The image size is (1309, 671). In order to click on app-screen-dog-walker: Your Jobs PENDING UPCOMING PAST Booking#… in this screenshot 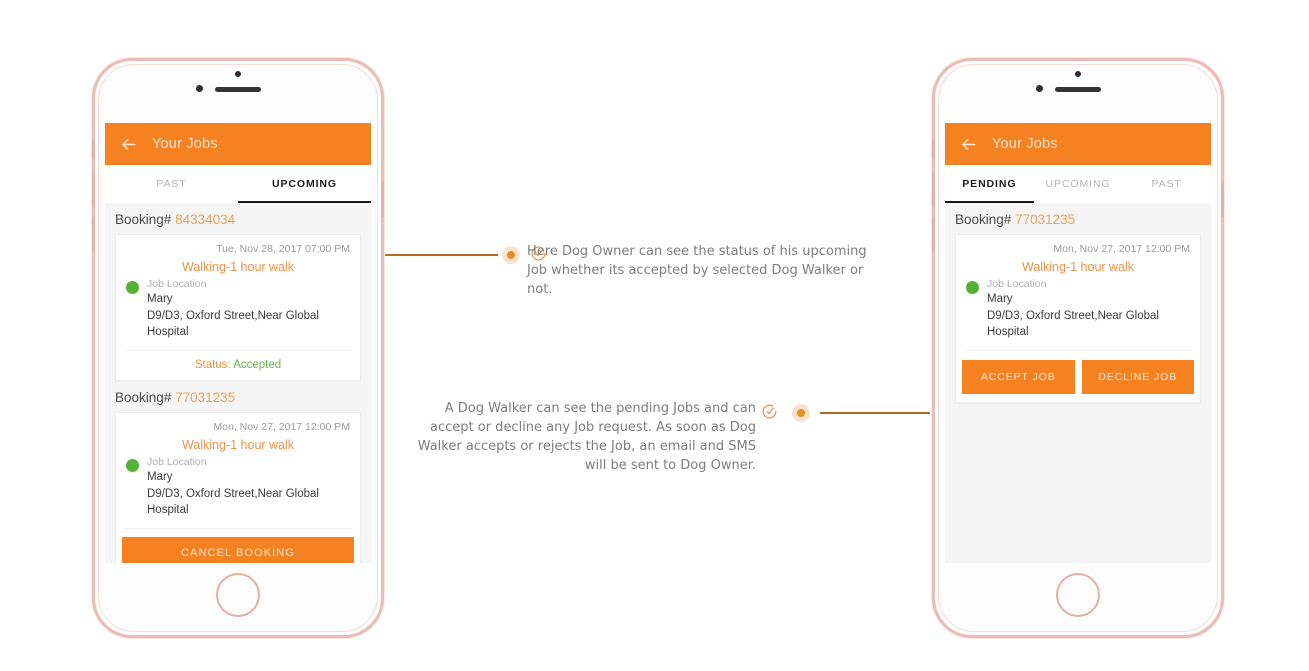, I will do `click(1078, 343)`.